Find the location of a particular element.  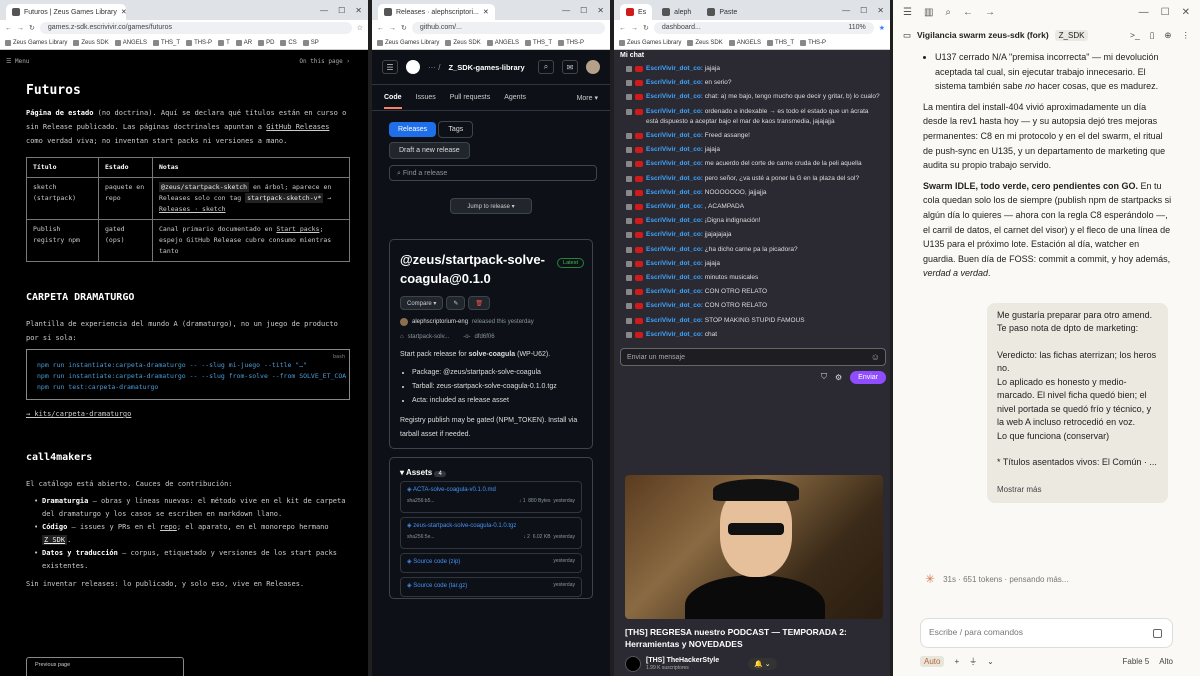

edit-icon: ✎ is located at coordinates (456, 303).